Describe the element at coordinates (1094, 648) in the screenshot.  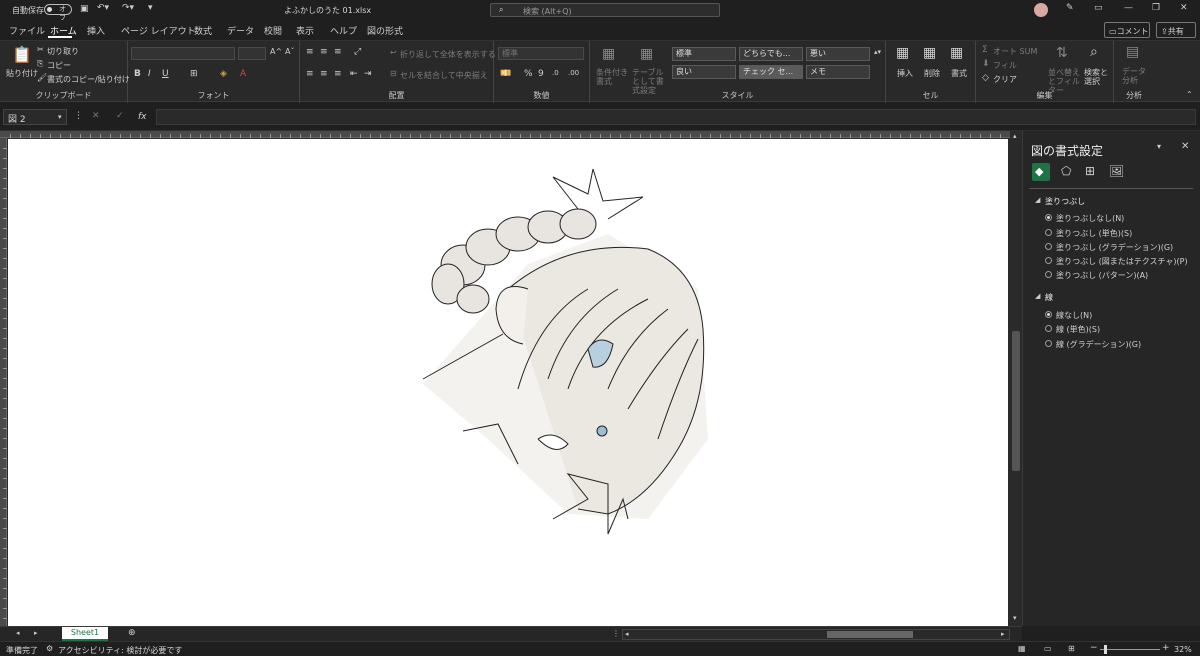
I see `zoom-out-icon: −` at that location.